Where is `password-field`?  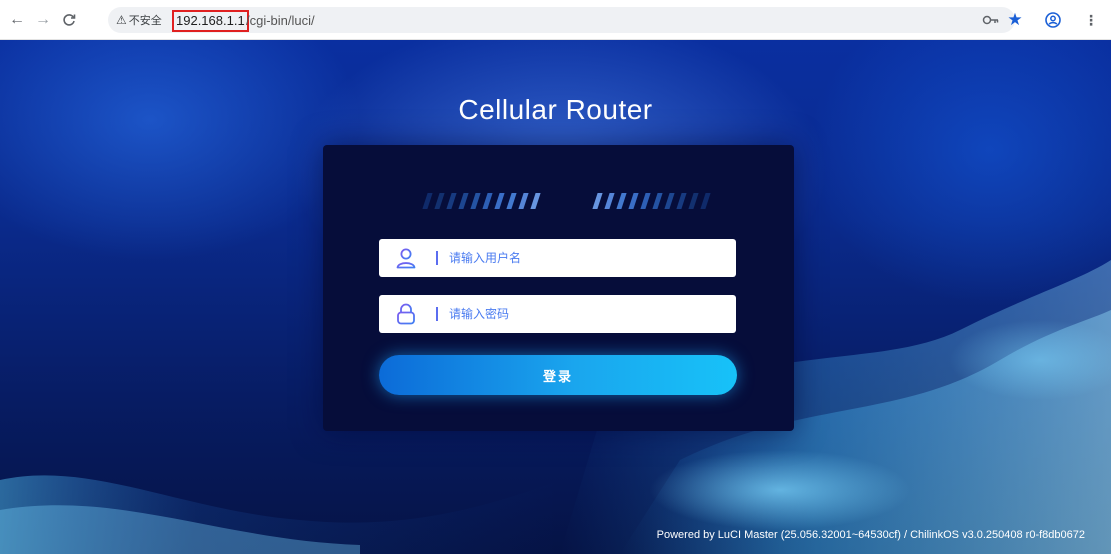
password-field is located at coordinates (557, 314).